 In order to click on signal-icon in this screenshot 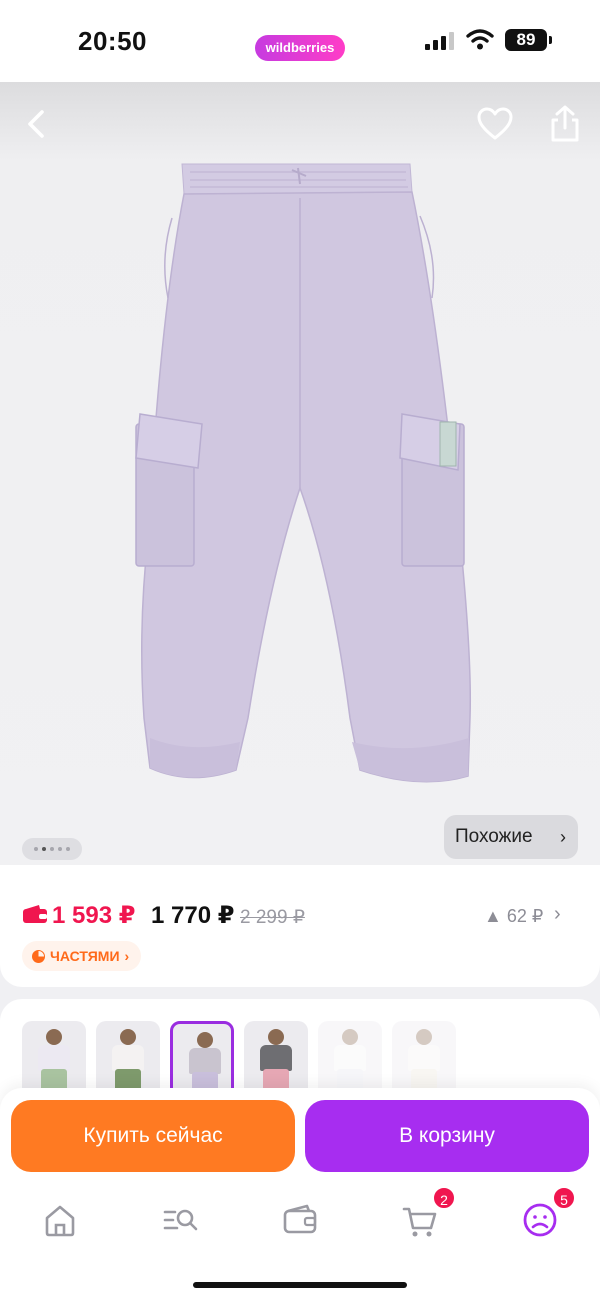, I will do `click(440, 41)`.